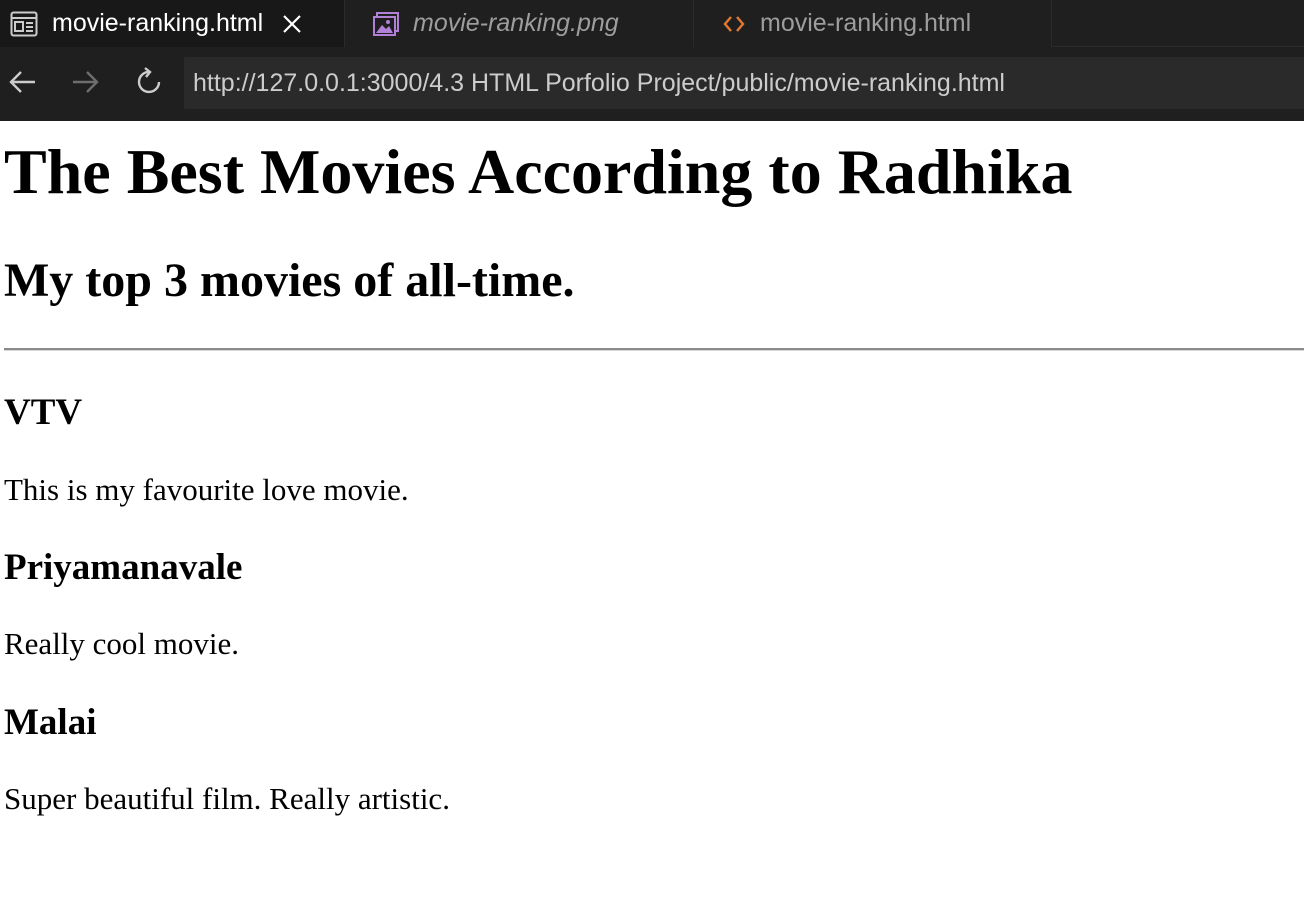 This screenshot has width=1304, height=902. What do you see at coordinates (50, 722) in the screenshot?
I see `movie-title: Malai` at bounding box center [50, 722].